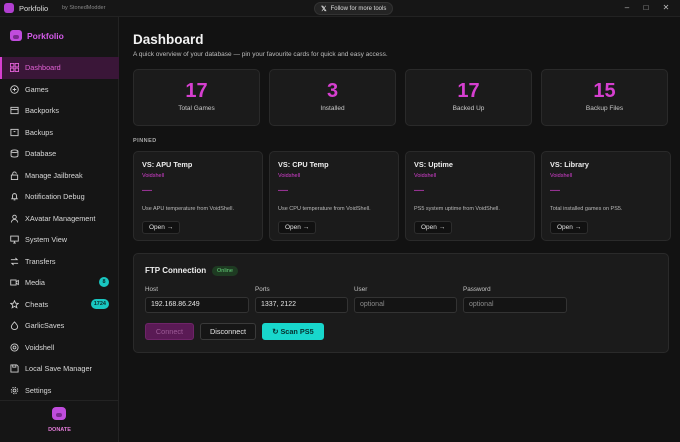 This screenshot has height=442, width=680. I want to click on pinned-section-label: PINNED, so click(145, 141).